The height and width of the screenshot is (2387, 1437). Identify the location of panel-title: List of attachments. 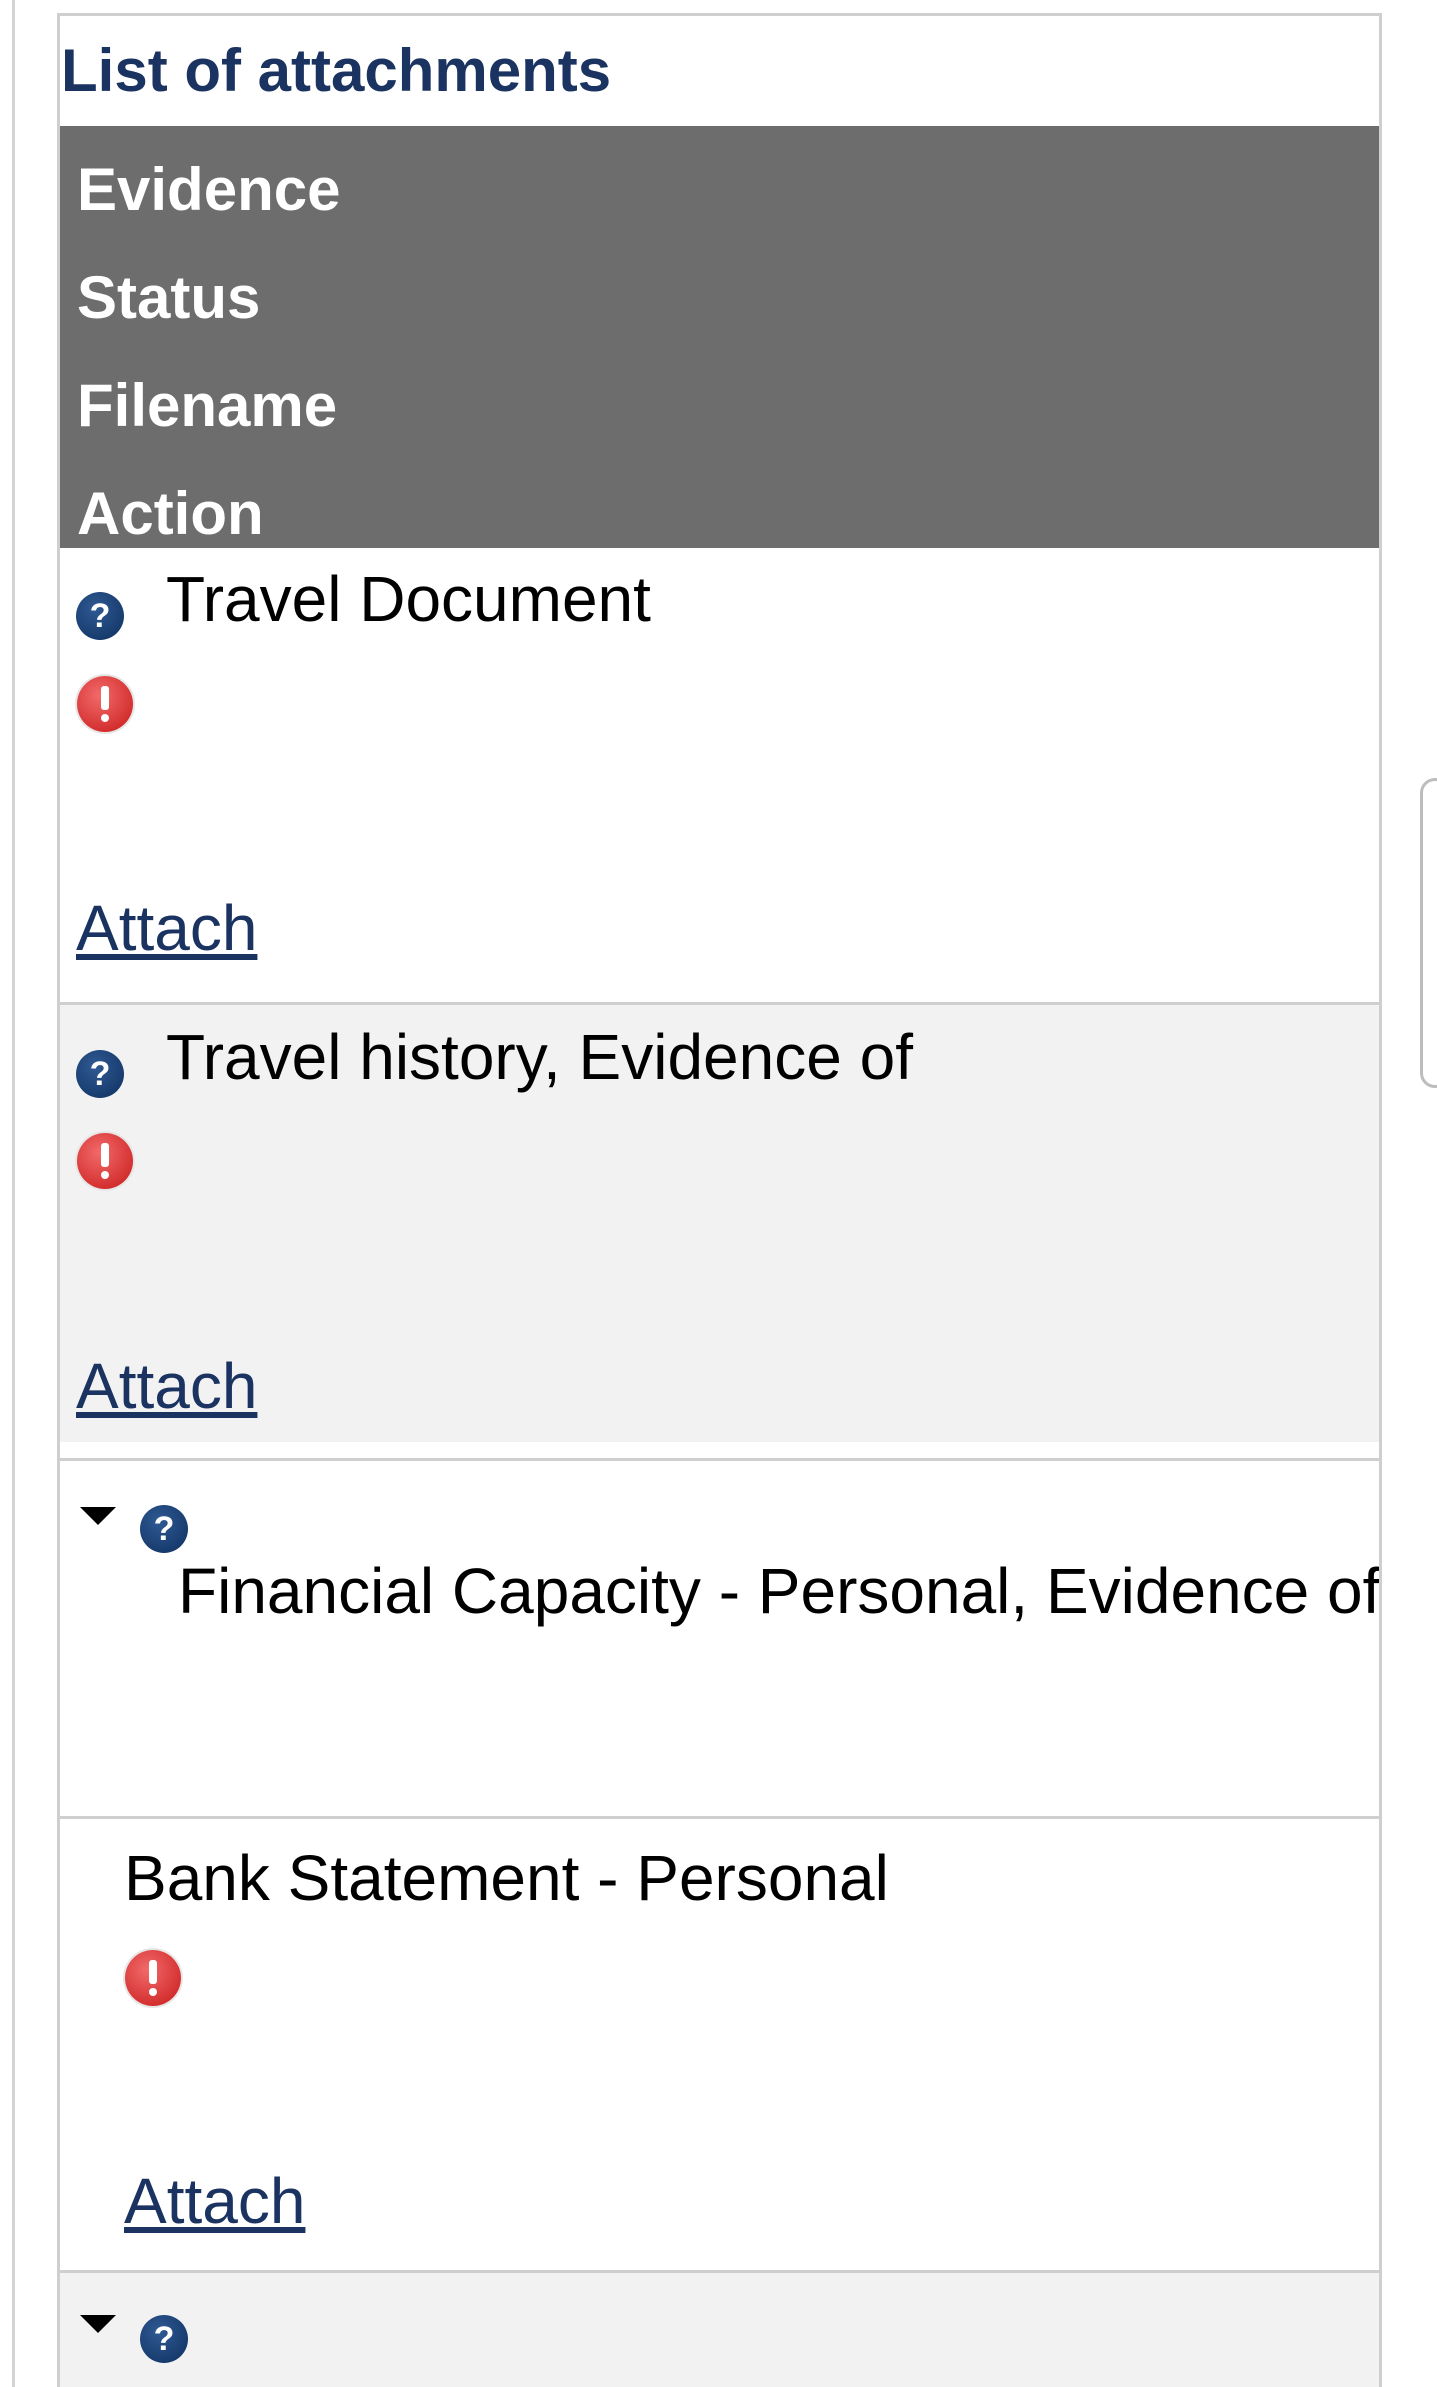
(336, 70).